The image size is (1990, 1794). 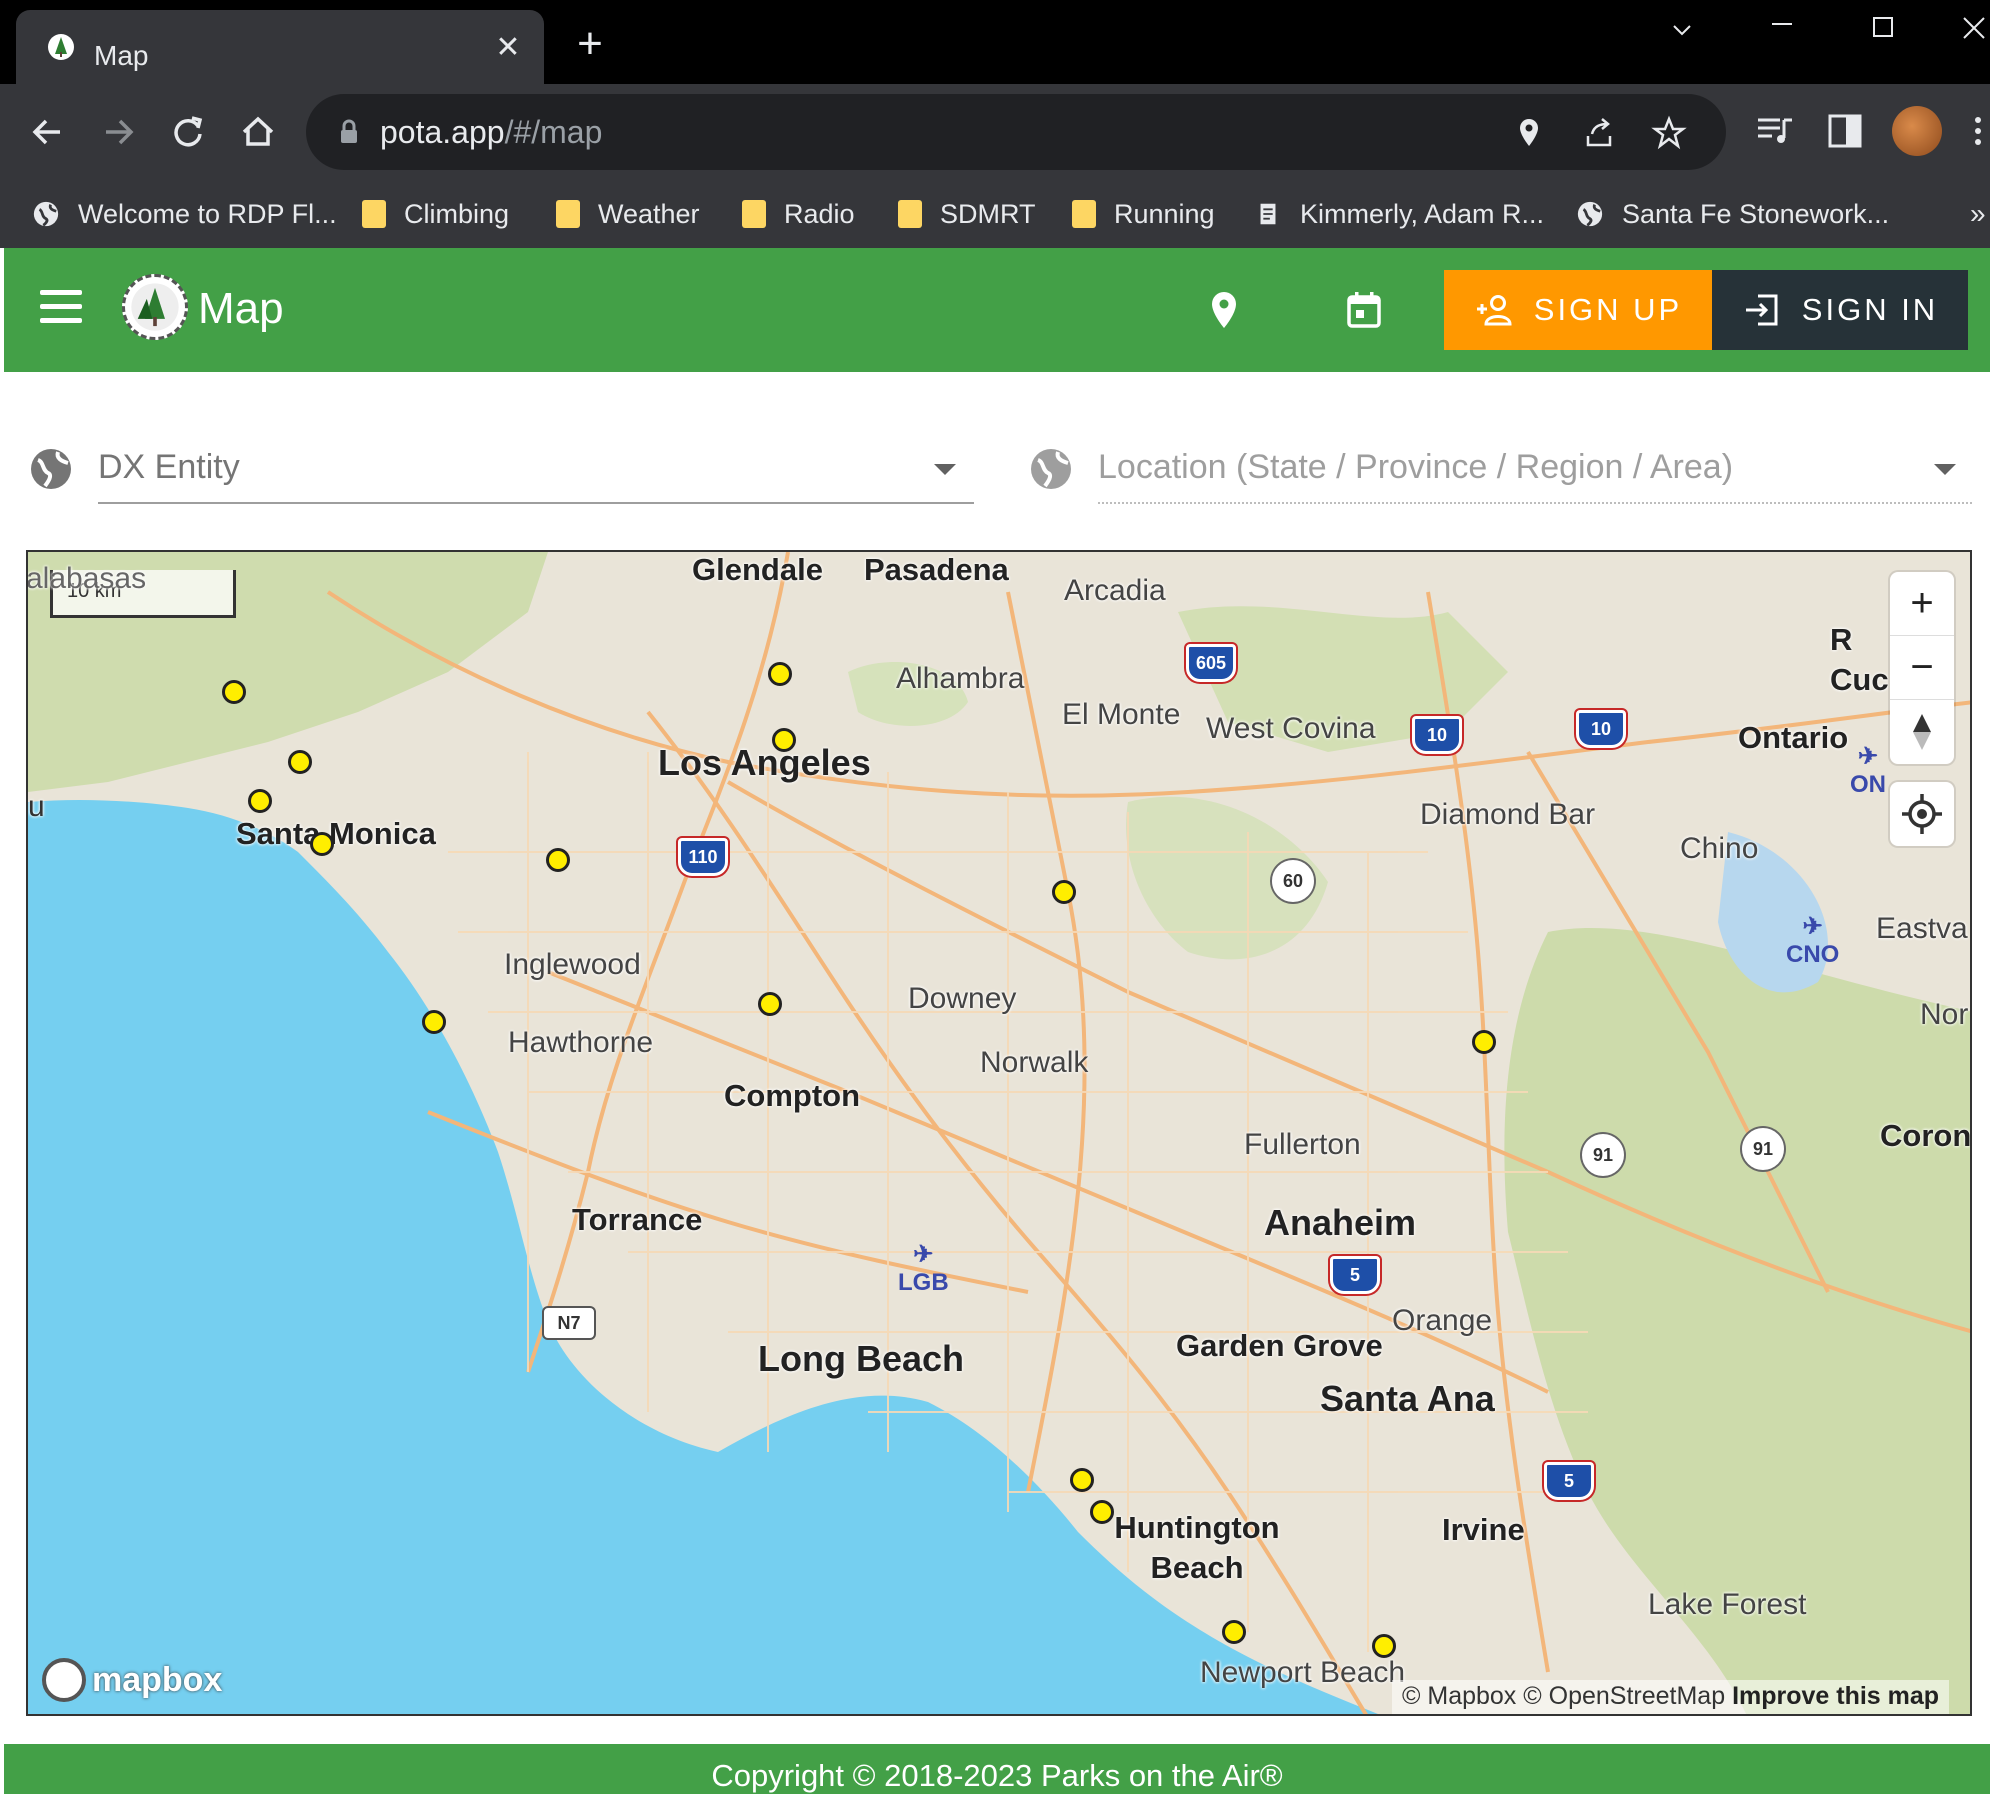 What do you see at coordinates (1926, 1135) in the screenshot?
I see `city-label: Coron` at bounding box center [1926, 1135].